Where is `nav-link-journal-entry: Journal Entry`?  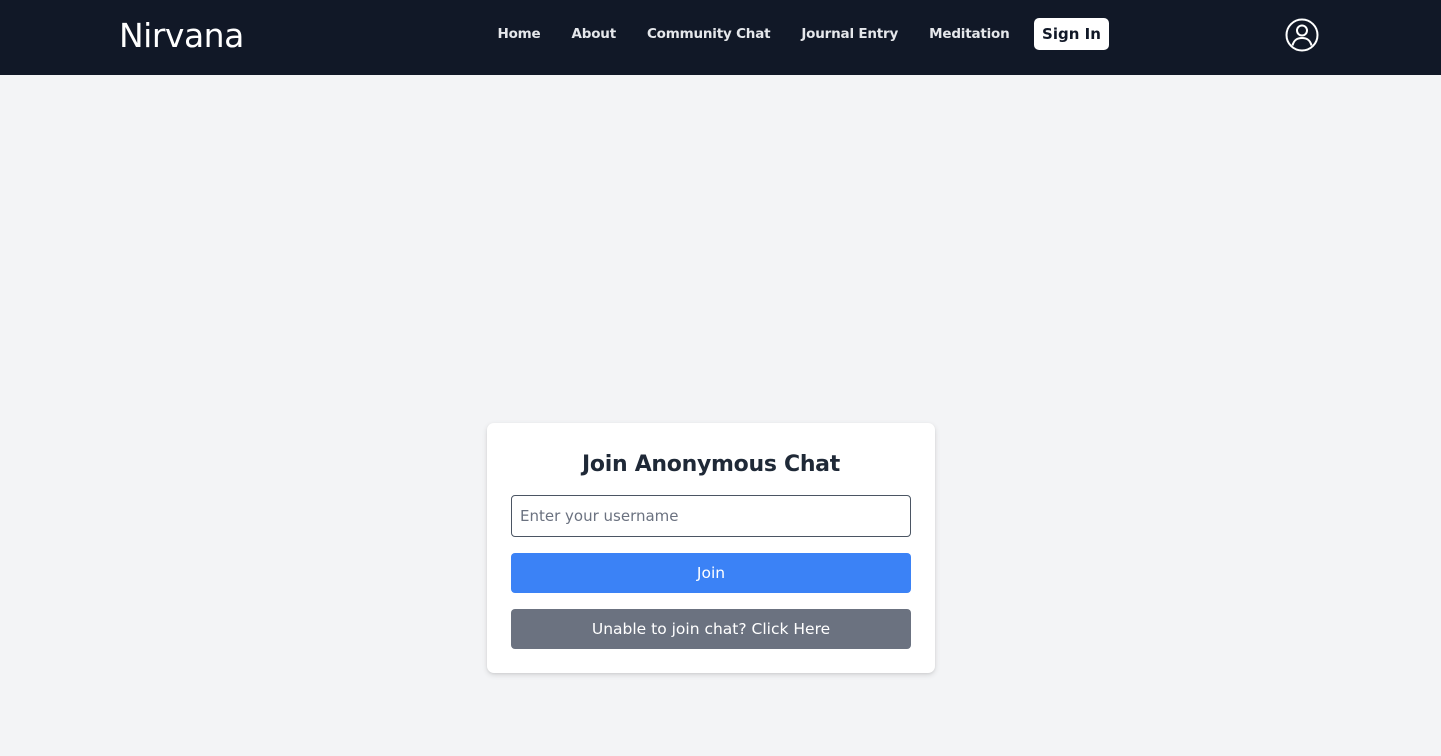
nav-link-journal-entry: Journal Entry is located at coordinates (850, 34).